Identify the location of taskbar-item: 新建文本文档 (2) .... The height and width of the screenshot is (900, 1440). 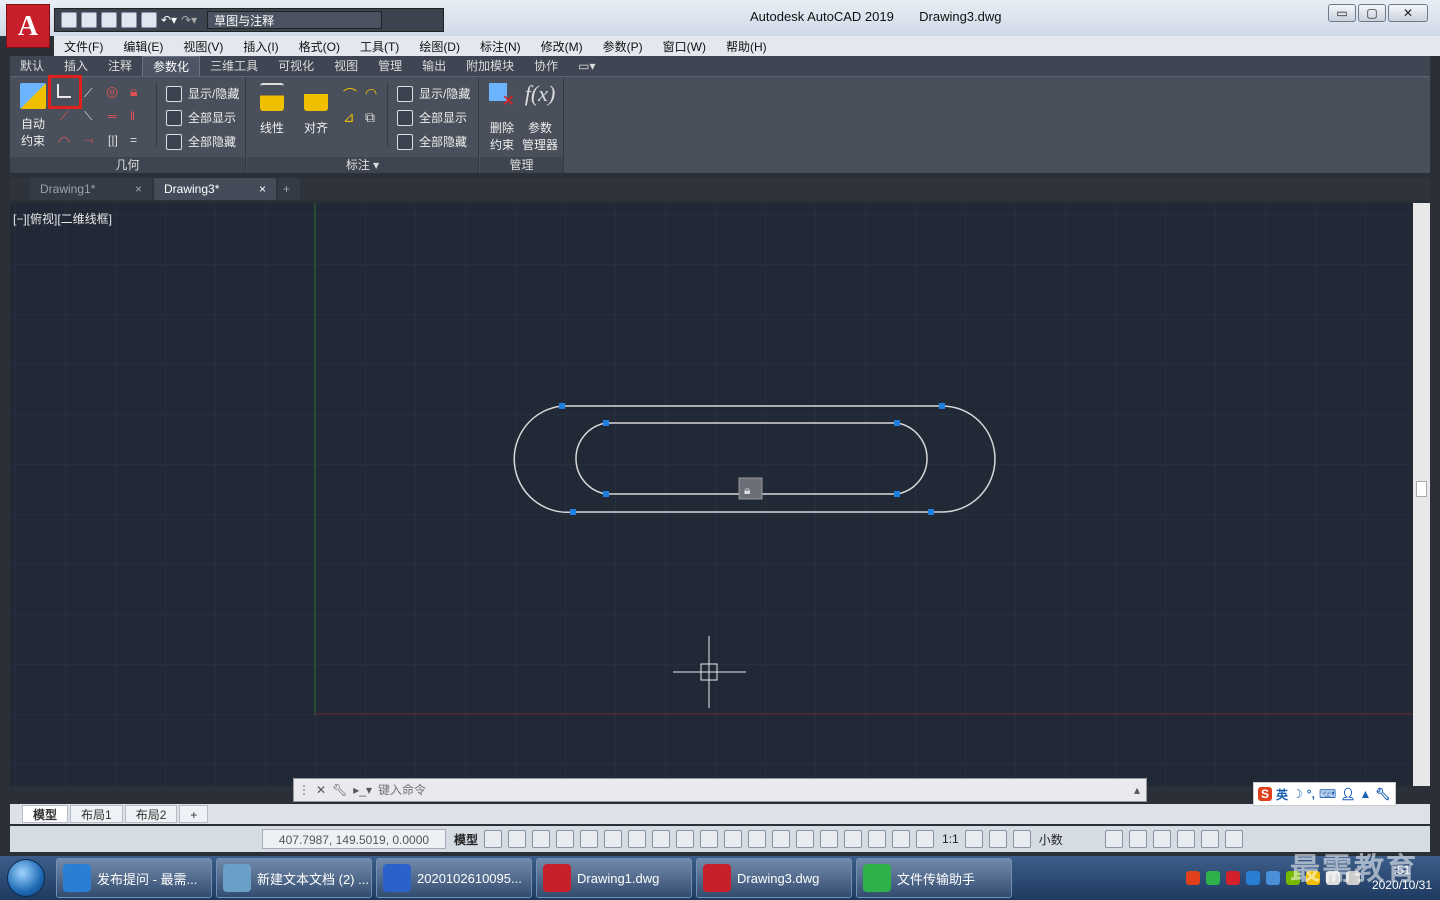
(294, 878).